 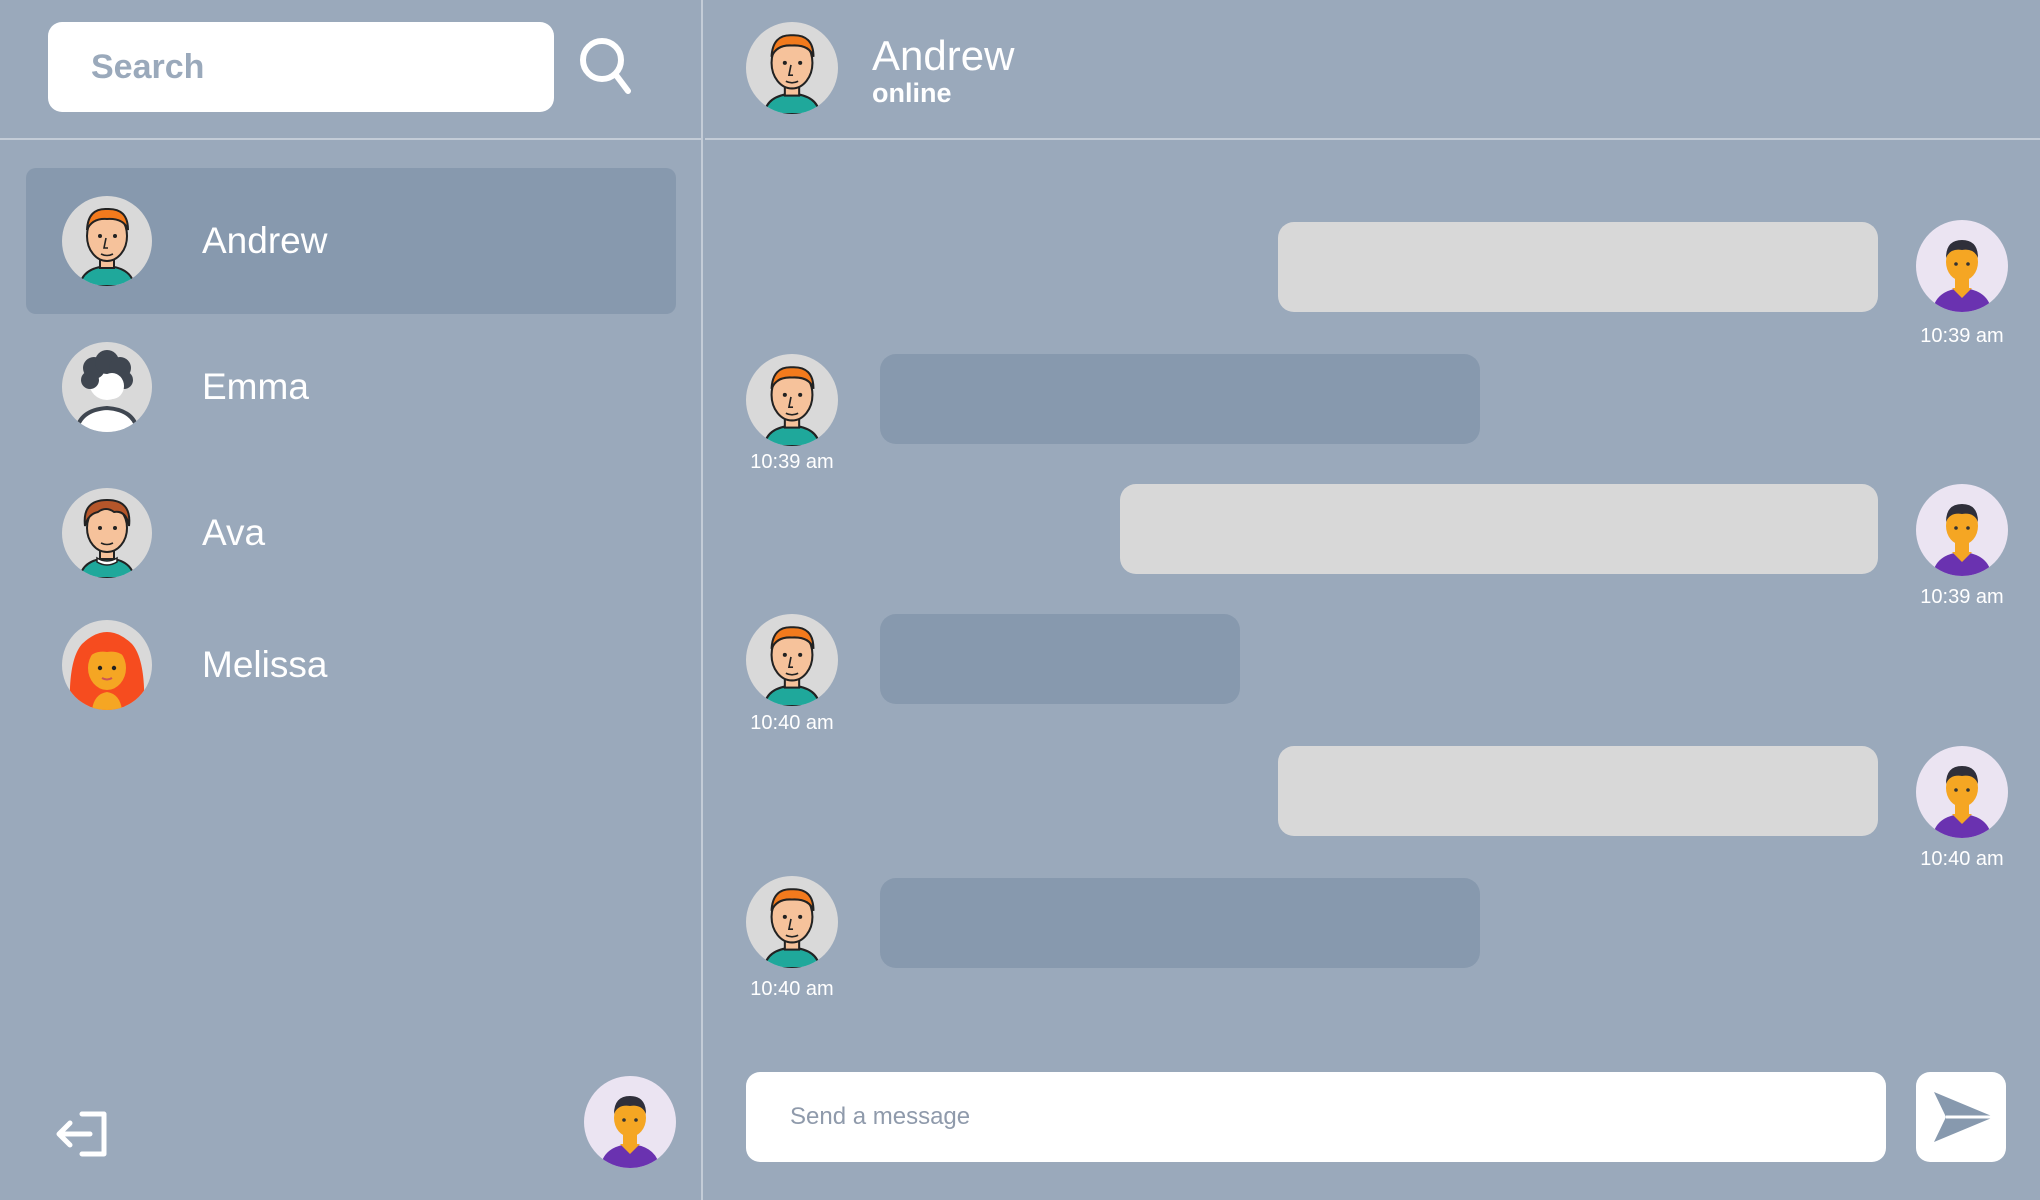 What do you see at coordinates (912, 93) in the screenshot?
I see `chat-status: online` at bounding box center [912, 93].